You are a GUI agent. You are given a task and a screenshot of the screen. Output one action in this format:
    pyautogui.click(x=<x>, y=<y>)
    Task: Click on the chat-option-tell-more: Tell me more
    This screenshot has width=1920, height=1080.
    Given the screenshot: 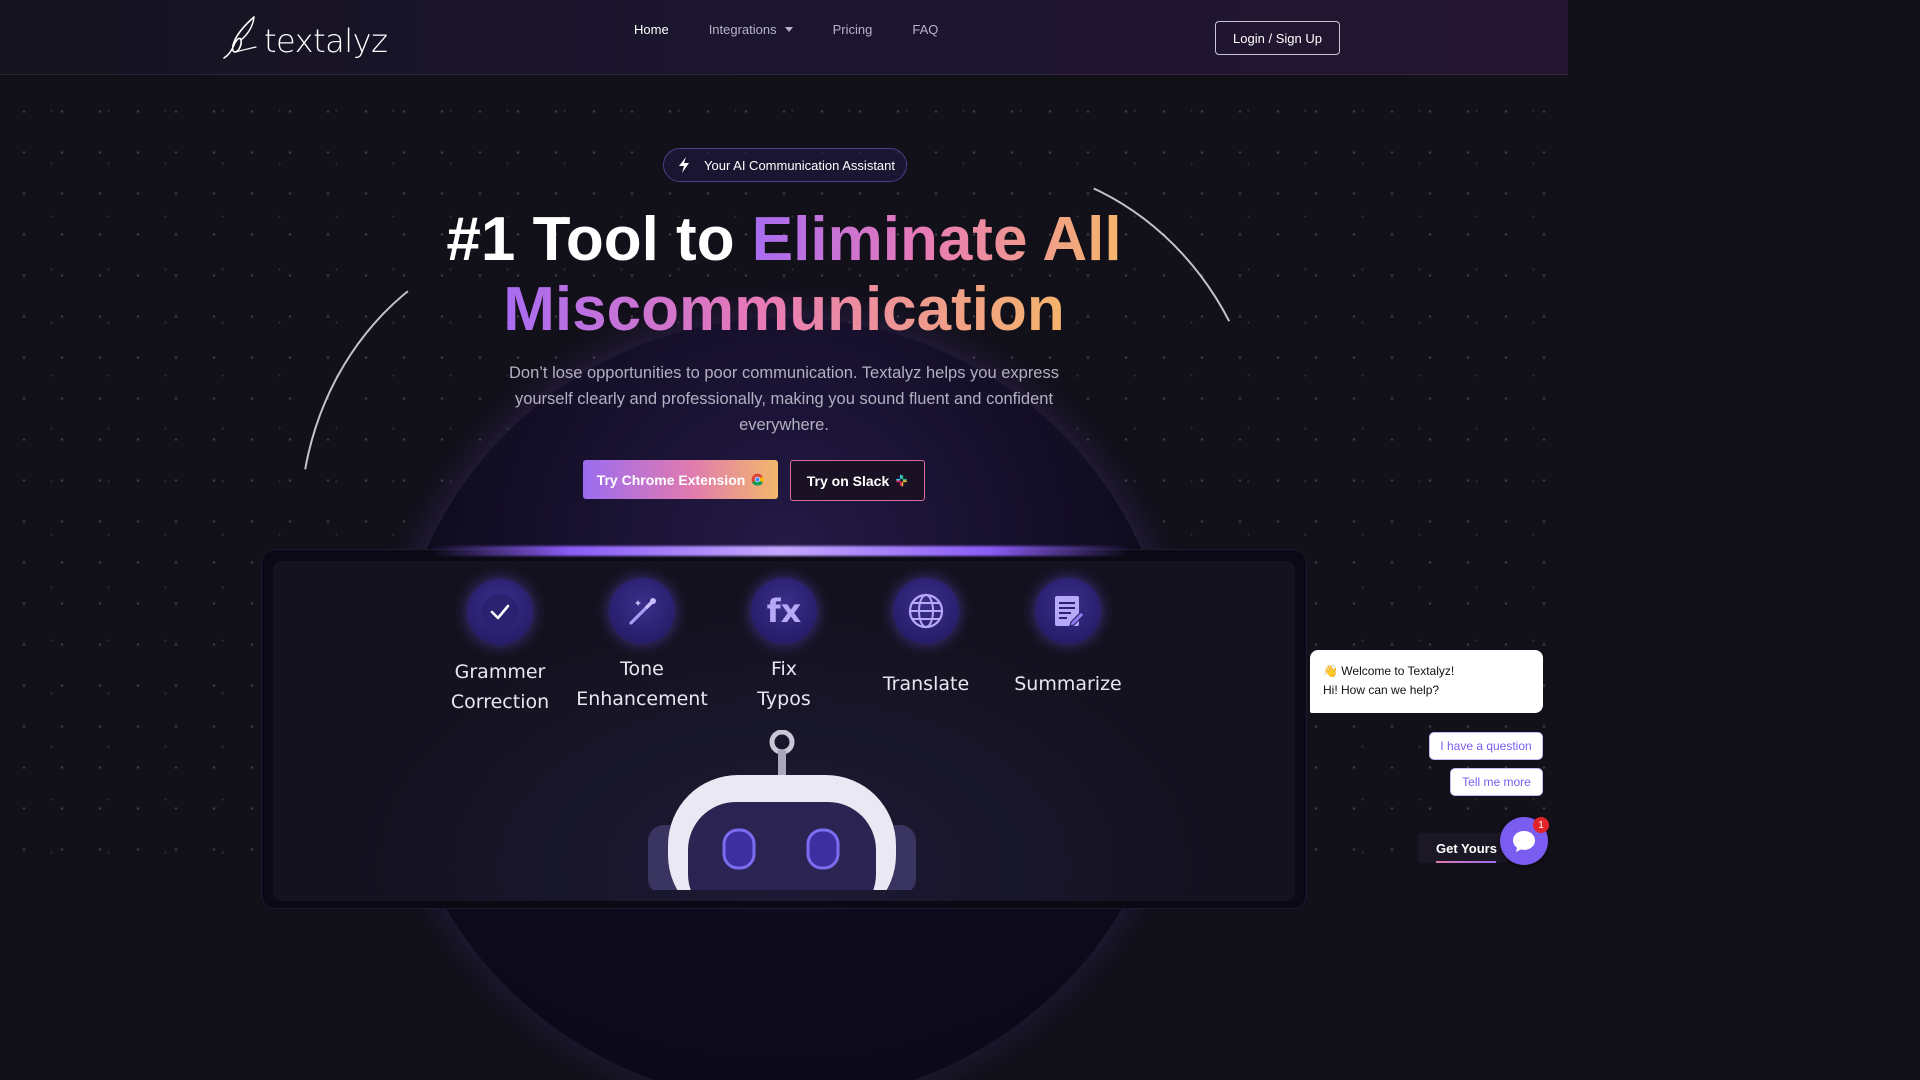 What is the action you would take?
    pyautogui.click(x=1496, y=782)
    